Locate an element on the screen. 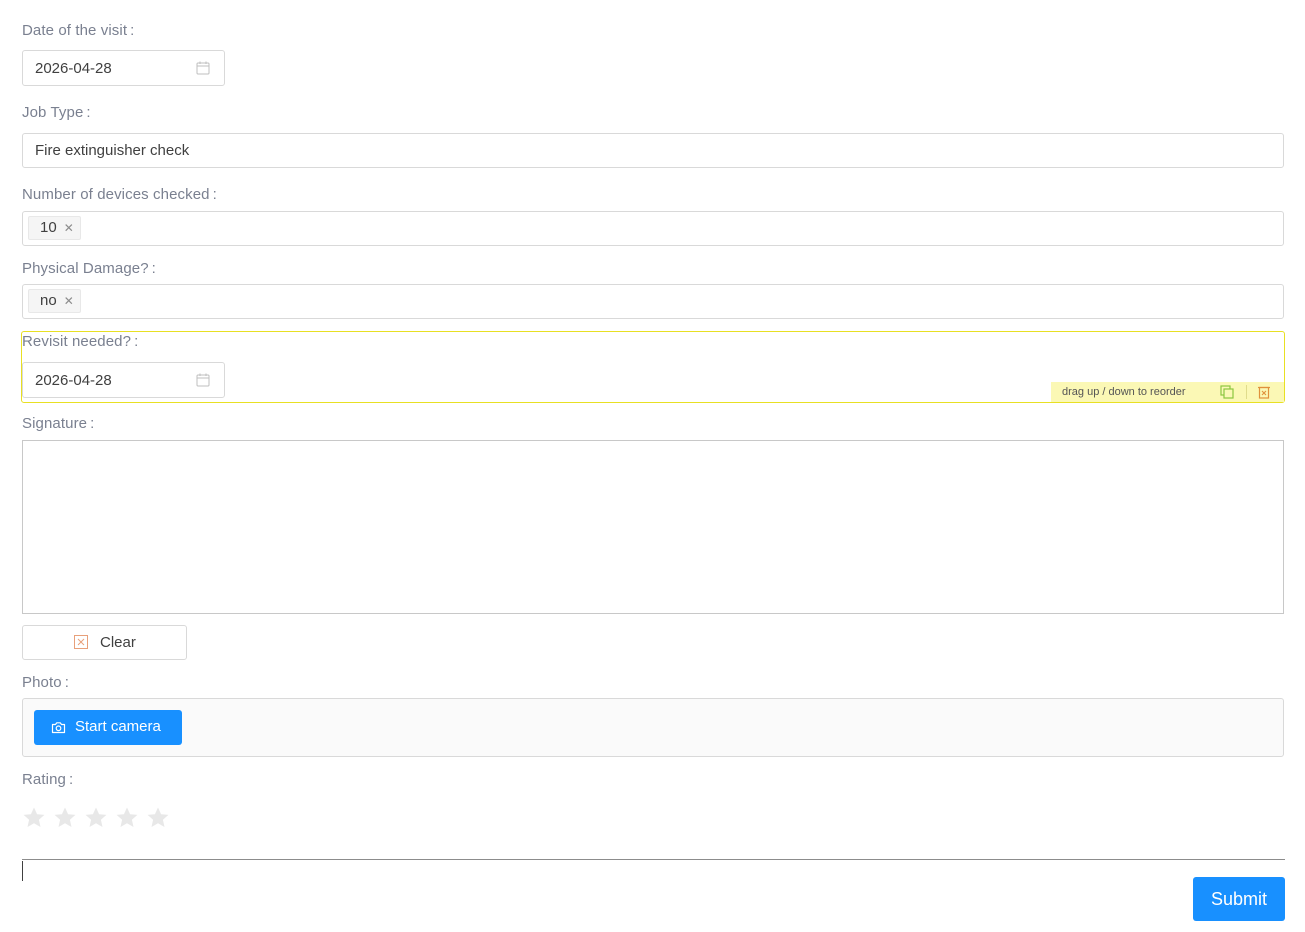 This screenshot has height=932, width=1305. job-type-label: Job Type: is located at coordinates (56, 112).